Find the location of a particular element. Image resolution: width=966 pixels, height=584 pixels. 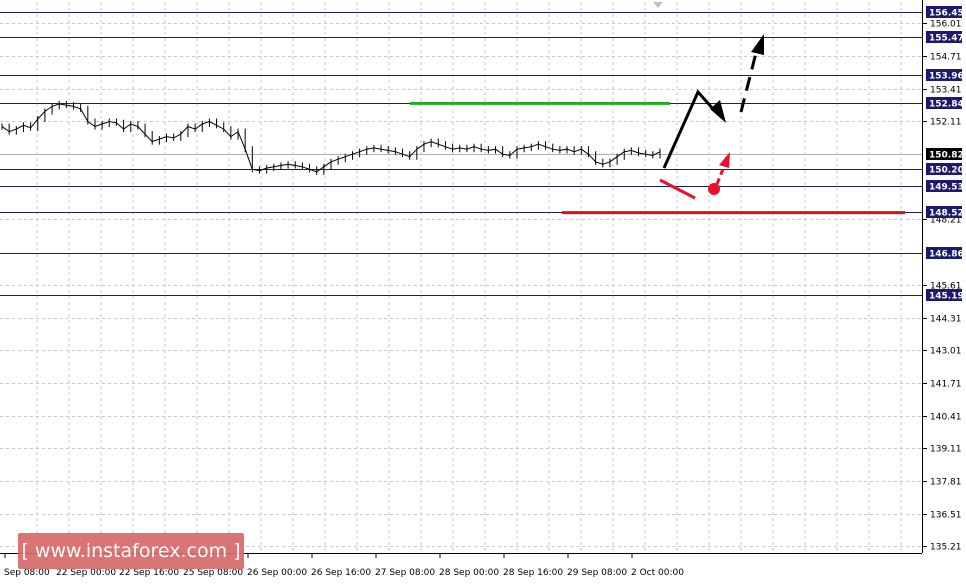

price-tick-label: 144.31 is located at coordinates (946, 320).